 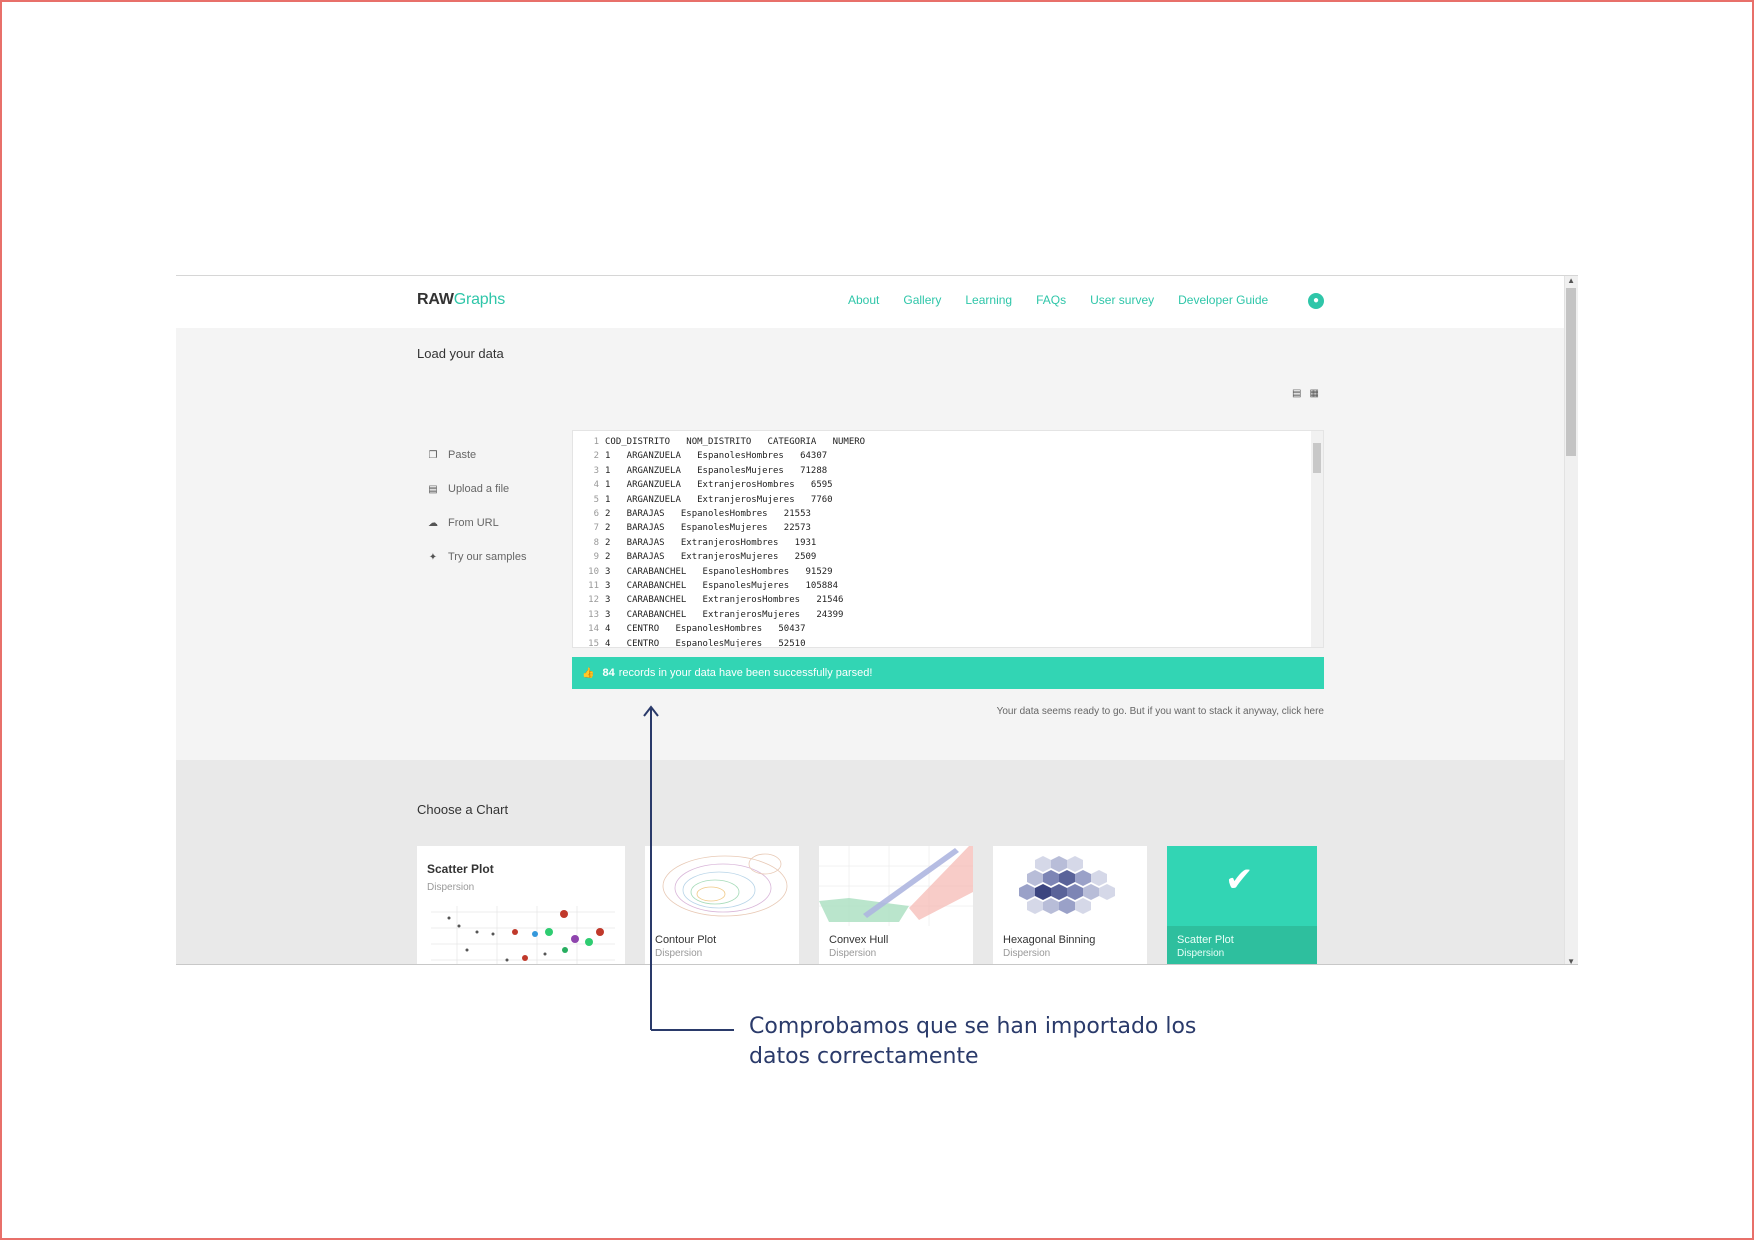 I want to click on annotation-line-2: datos correctamente, so click(x=864, y=1056).